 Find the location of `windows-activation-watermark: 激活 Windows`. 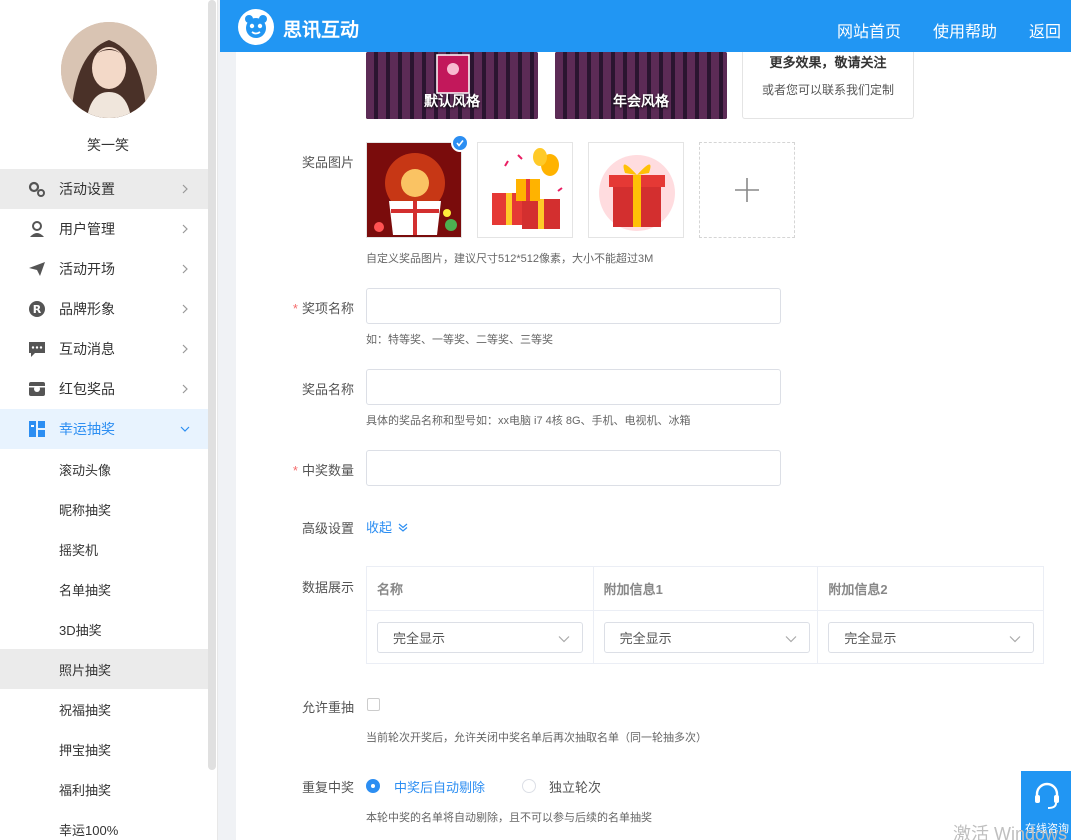

windows-activation-watermark: 激活 Windows is located at coordinates (1010, 832).